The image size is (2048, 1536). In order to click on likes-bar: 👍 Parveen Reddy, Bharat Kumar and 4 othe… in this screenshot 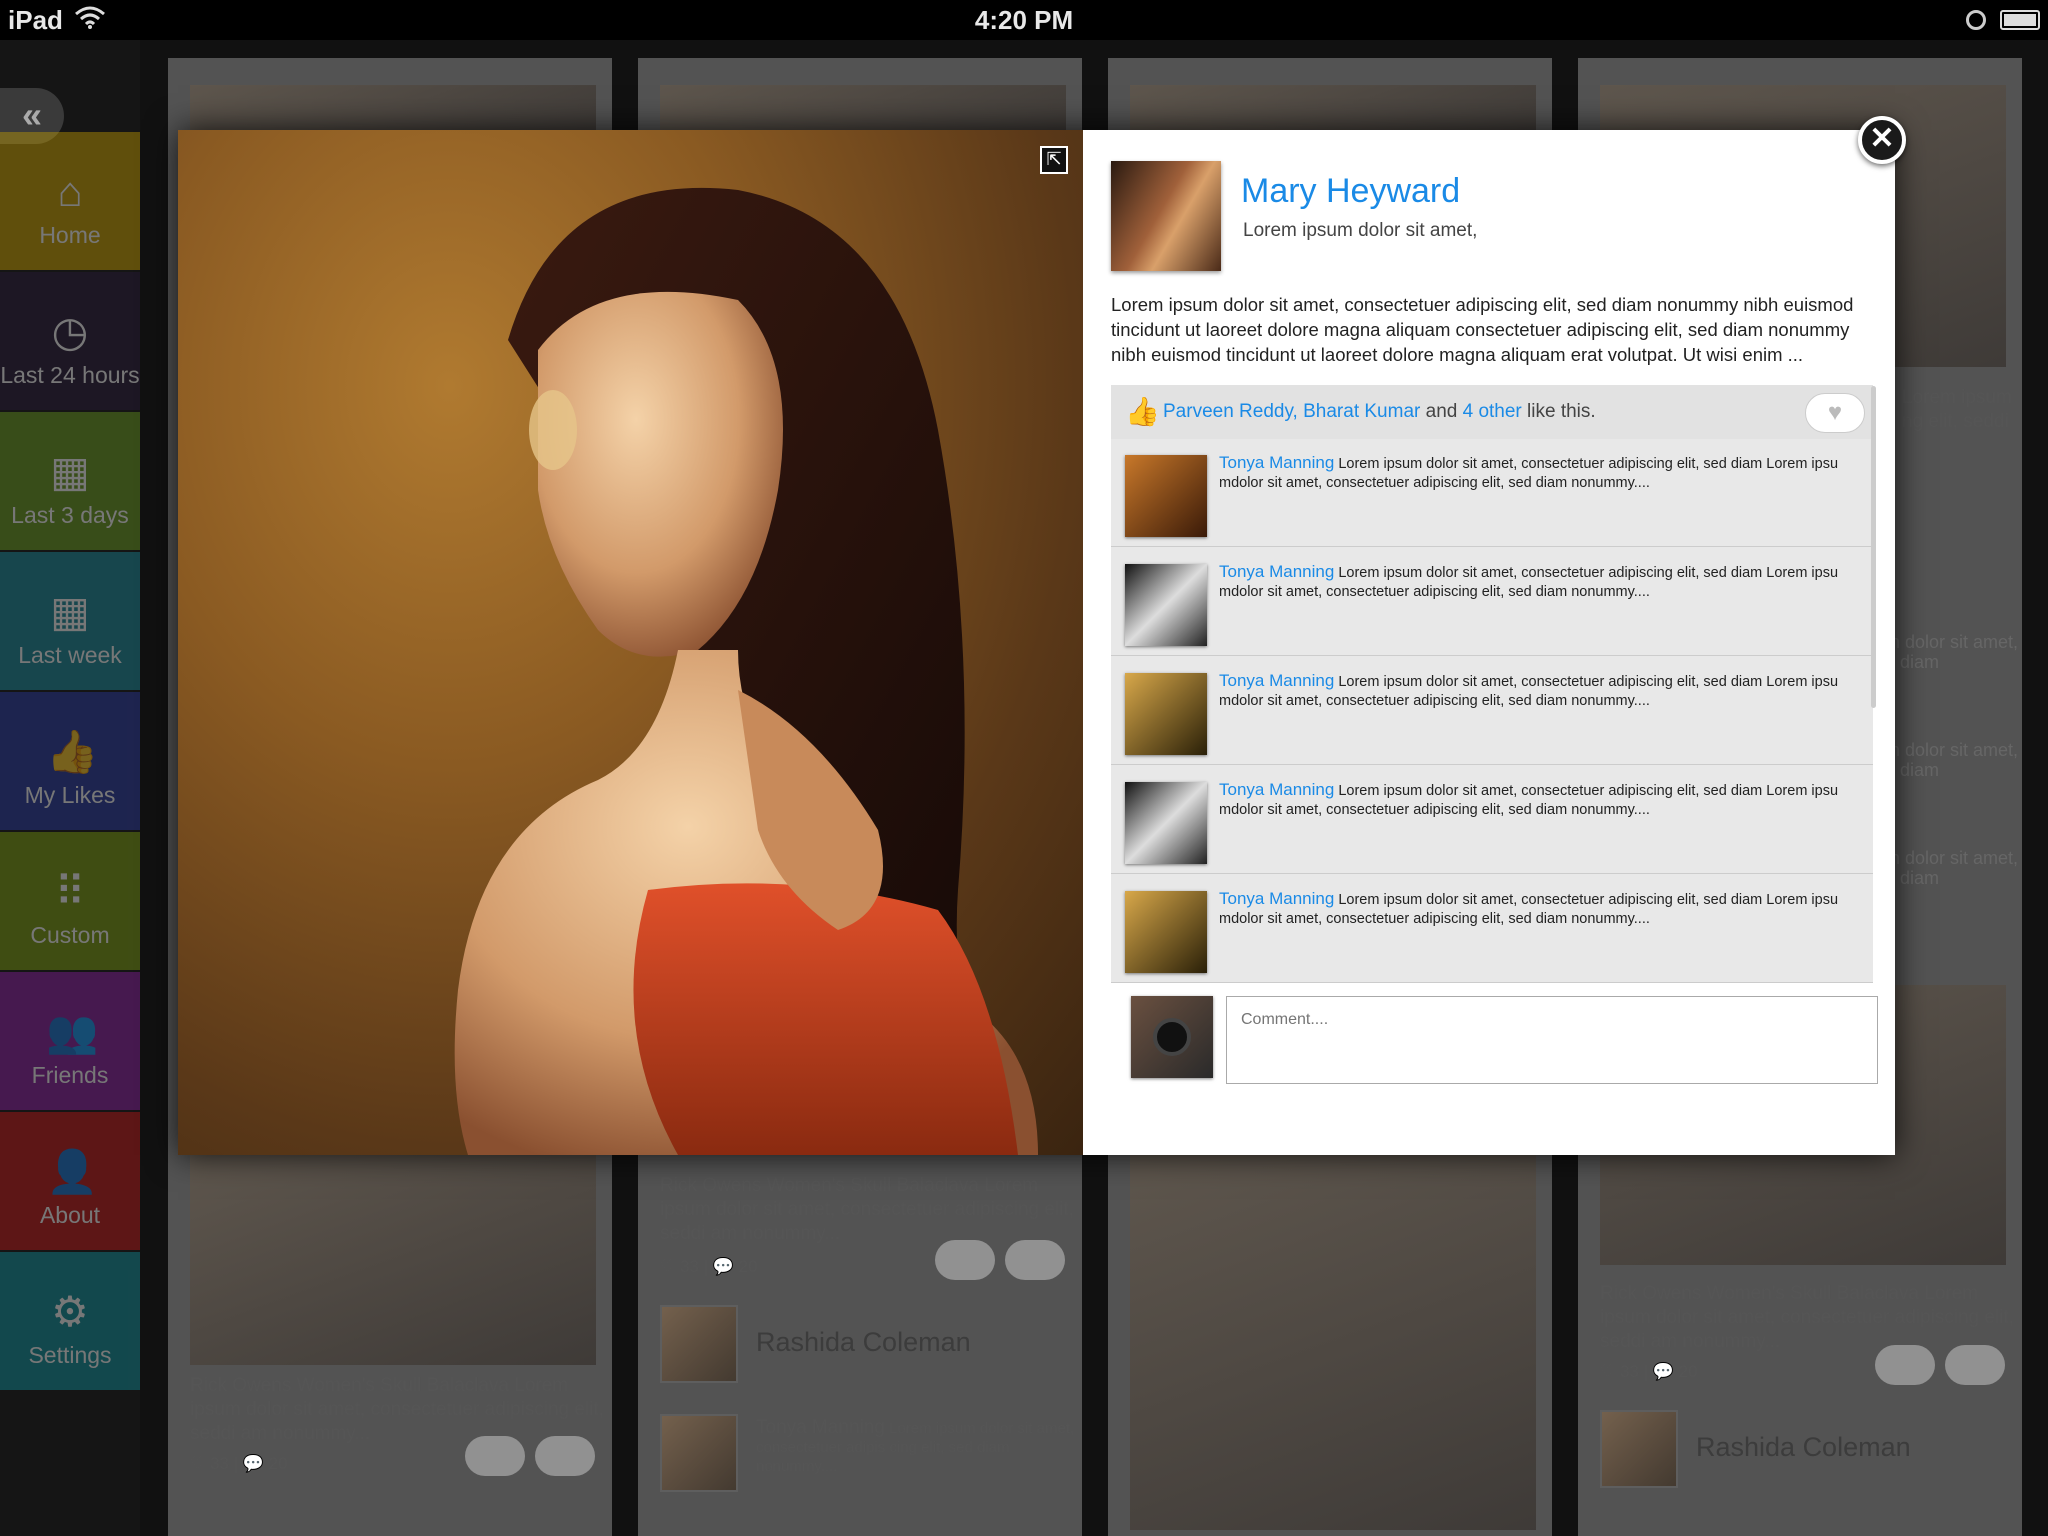, I will do `click(1492, 412)`.